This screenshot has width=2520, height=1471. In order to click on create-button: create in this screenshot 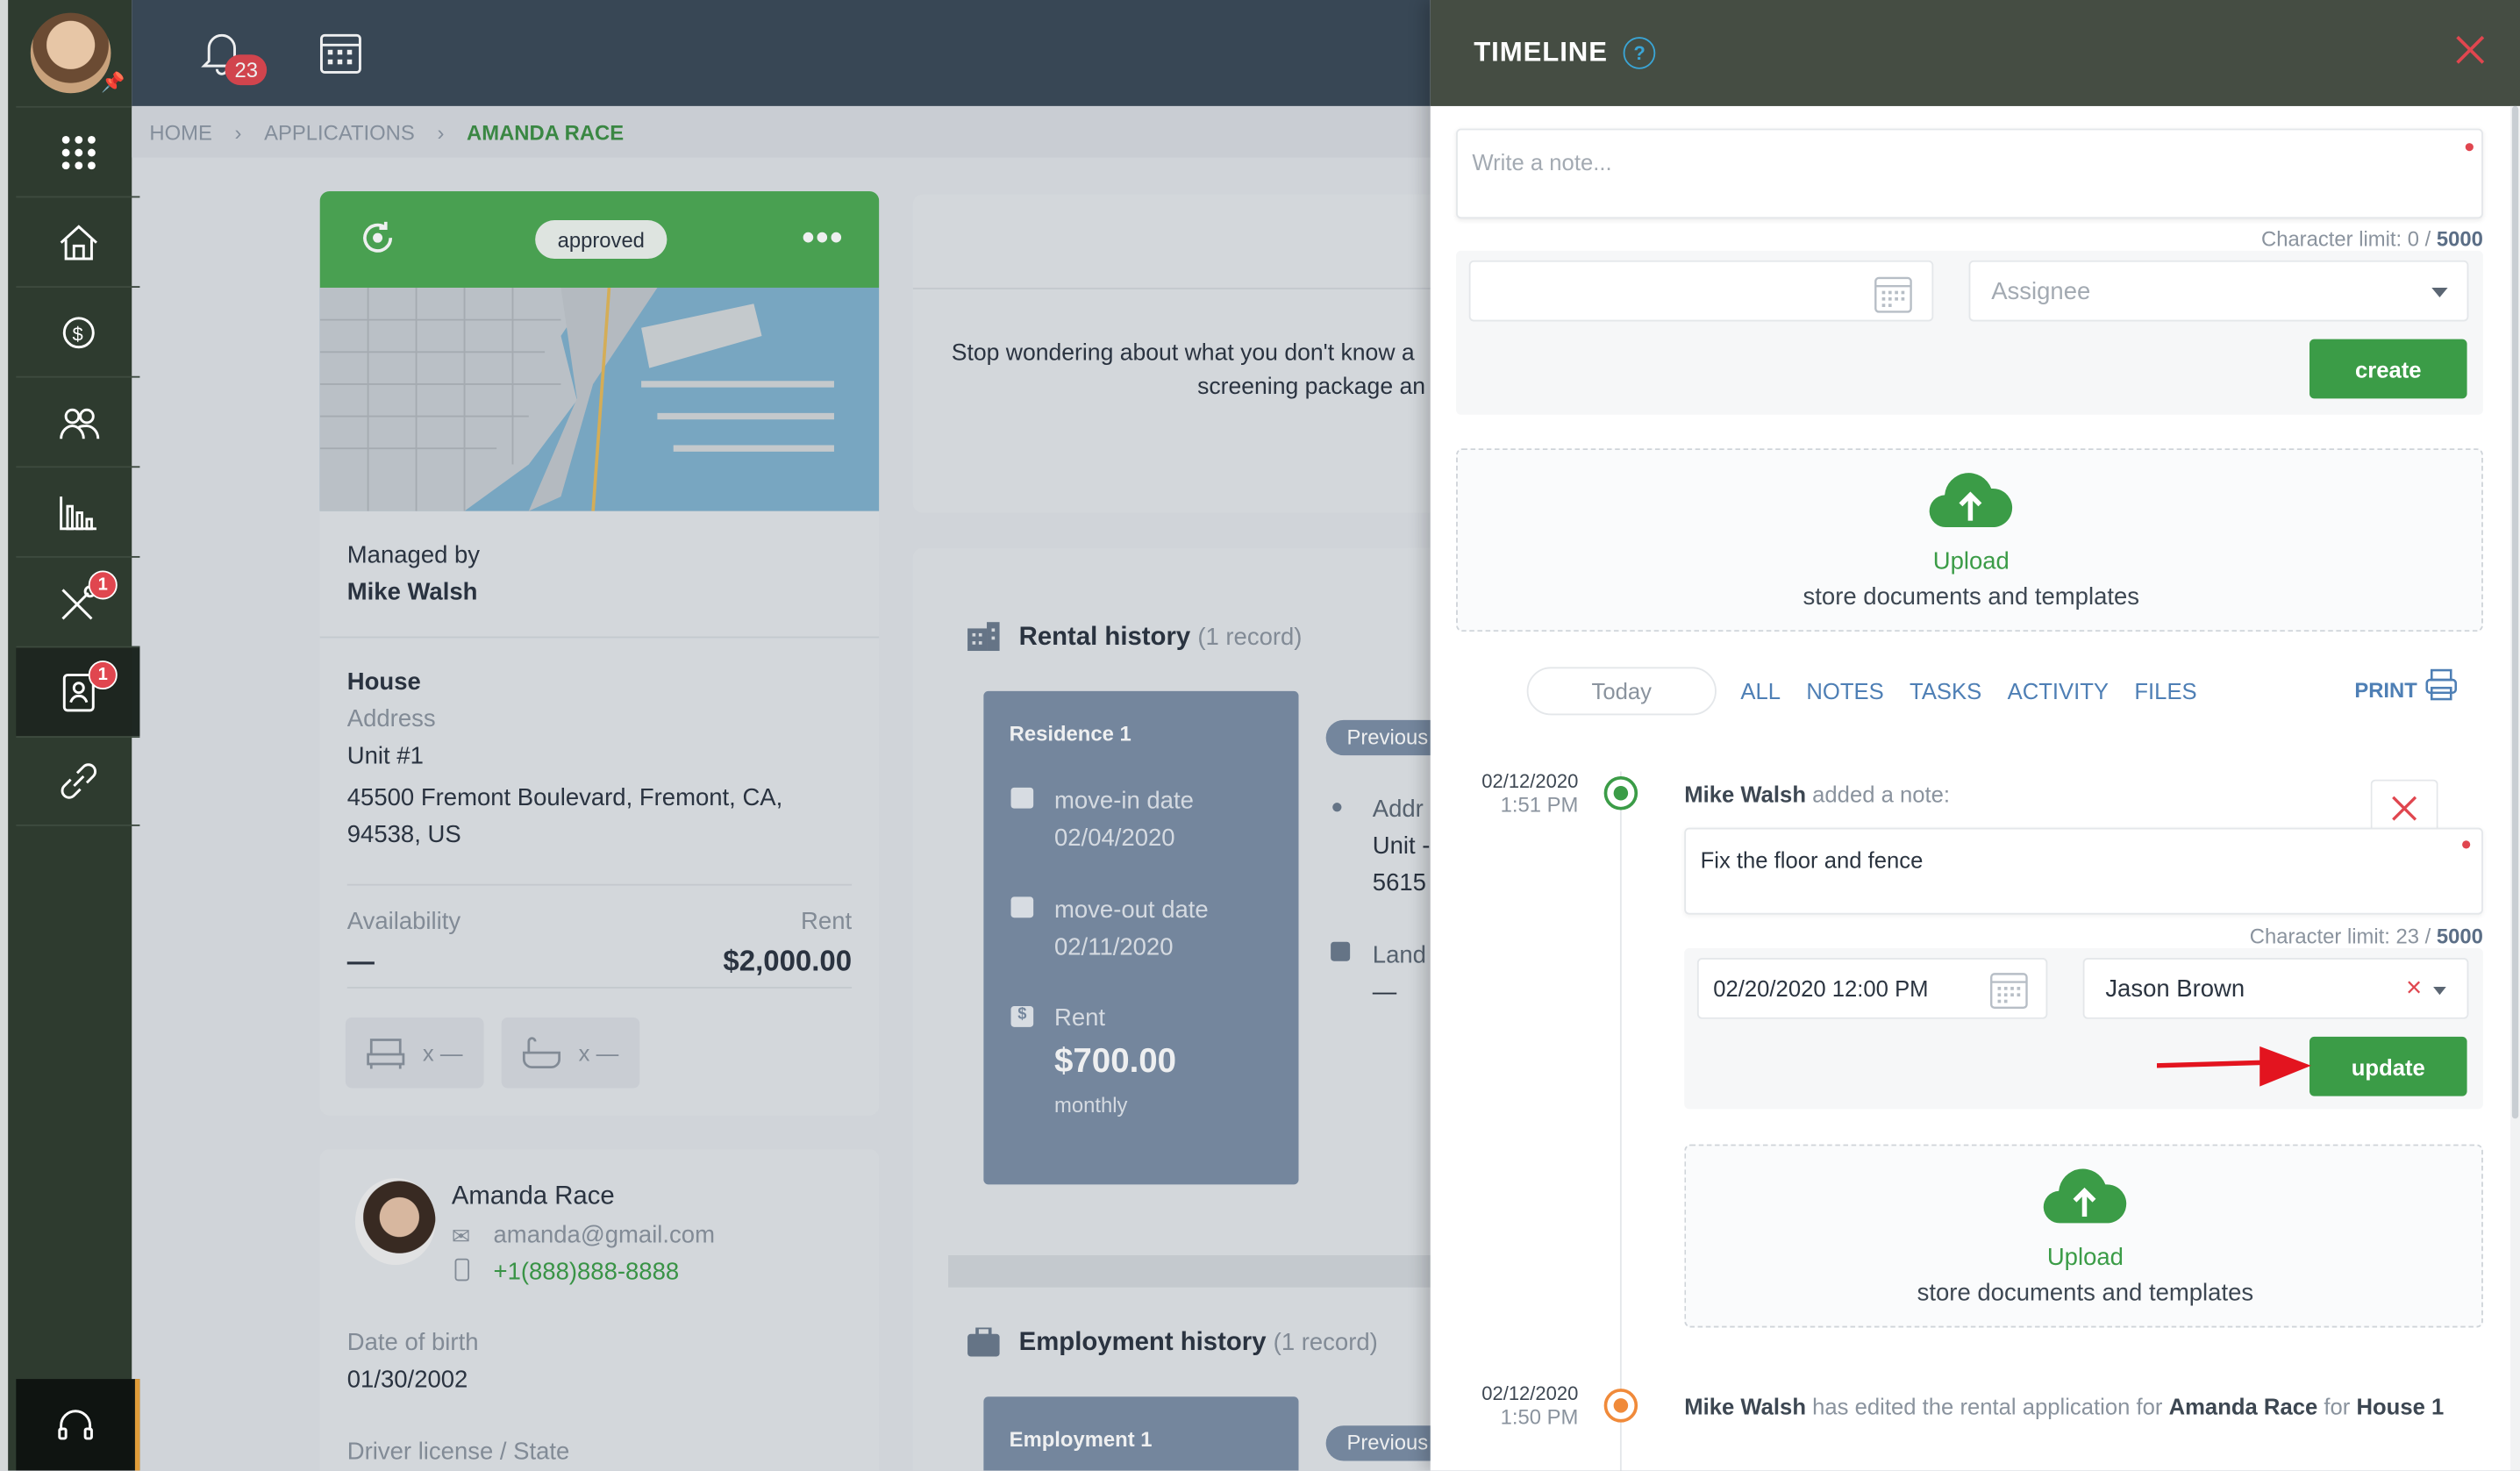, I will do `click(2388, 369)`.